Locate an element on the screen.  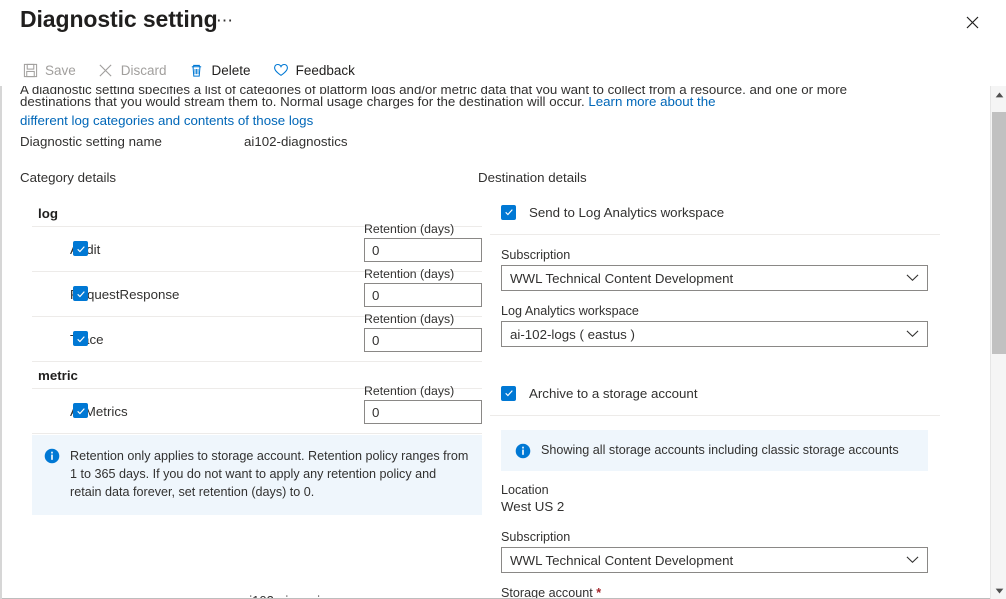
close-button is located at coordinates (972, 22).